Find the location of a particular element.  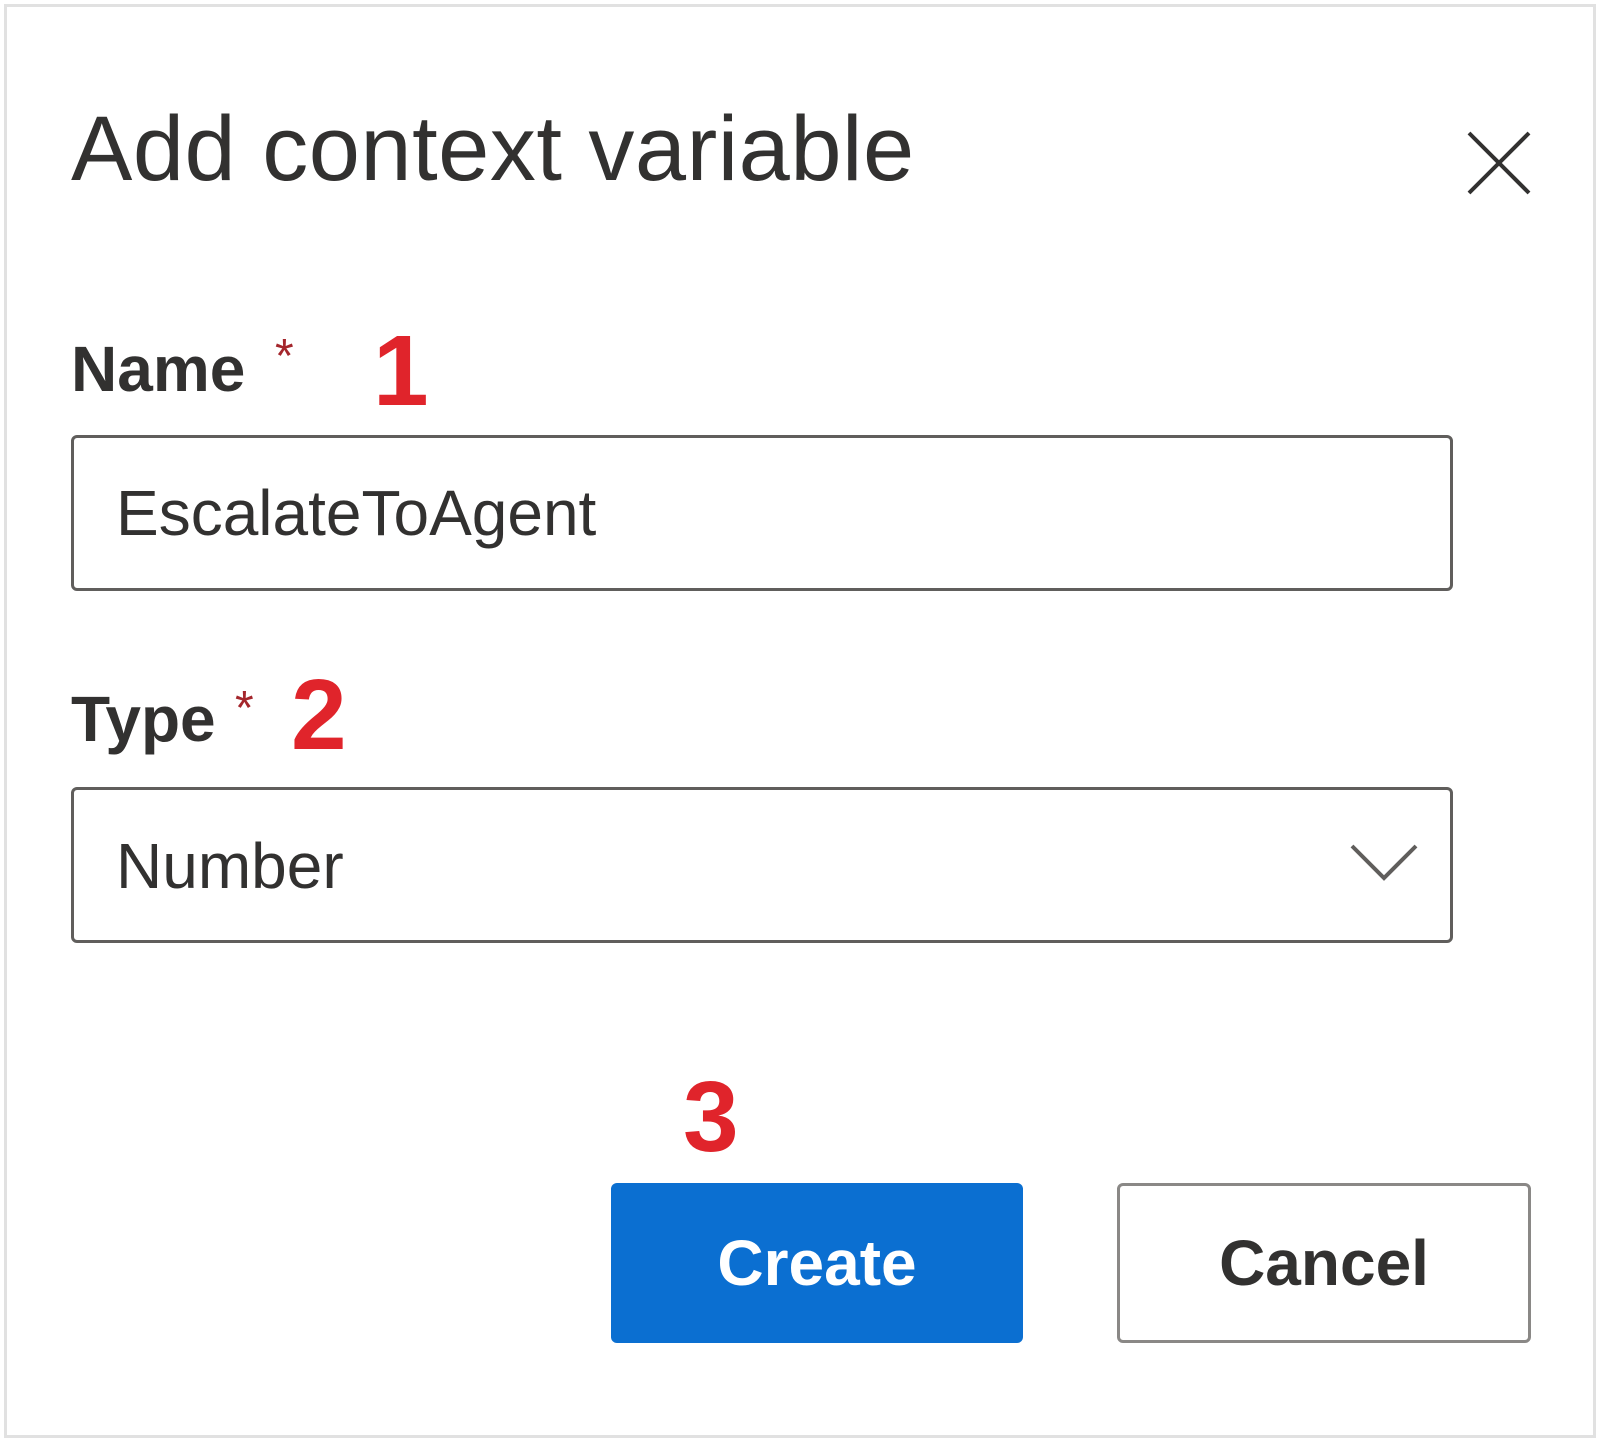

name-label: Name is located at coordinates (158, 369).